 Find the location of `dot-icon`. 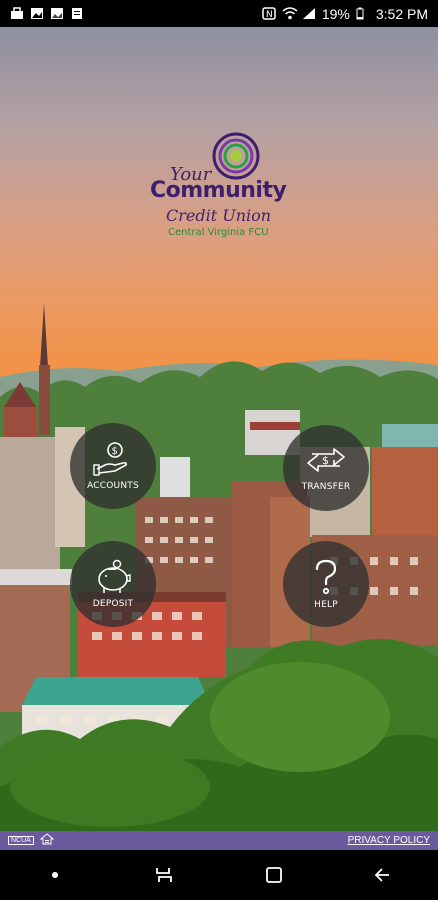

dot-icon is located at coordinates (54, 875).